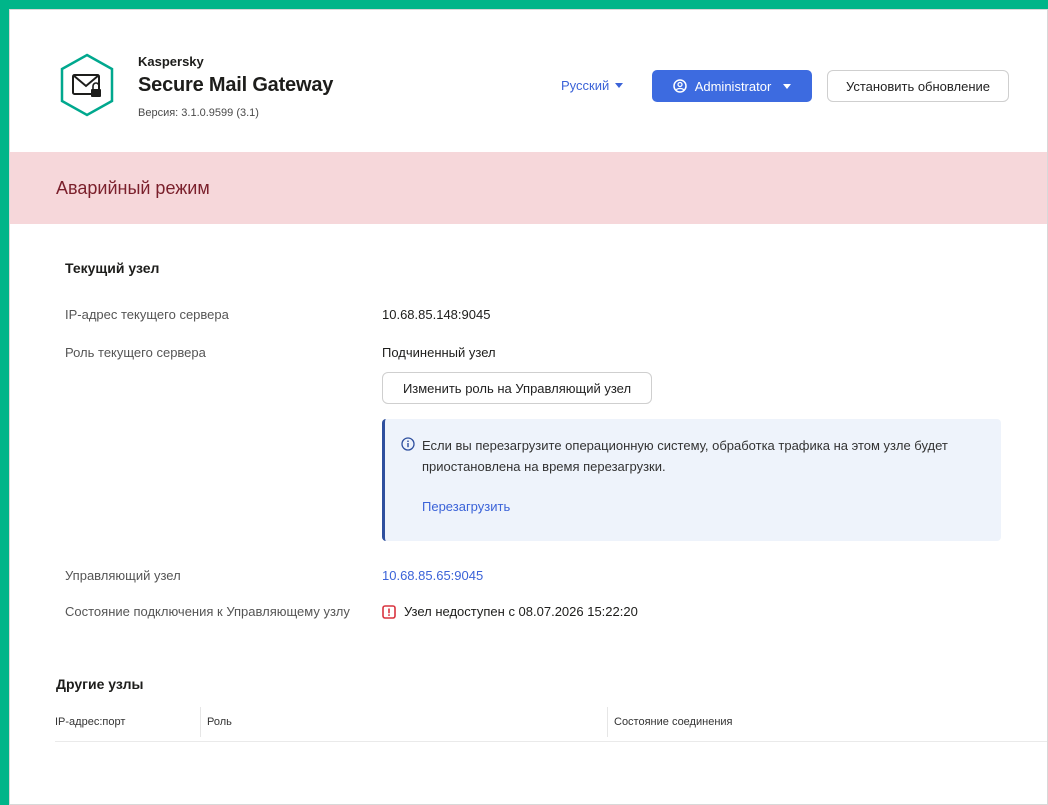  I want to click on ip-label: IP-адрес текущего сервера, so click(147, 314).